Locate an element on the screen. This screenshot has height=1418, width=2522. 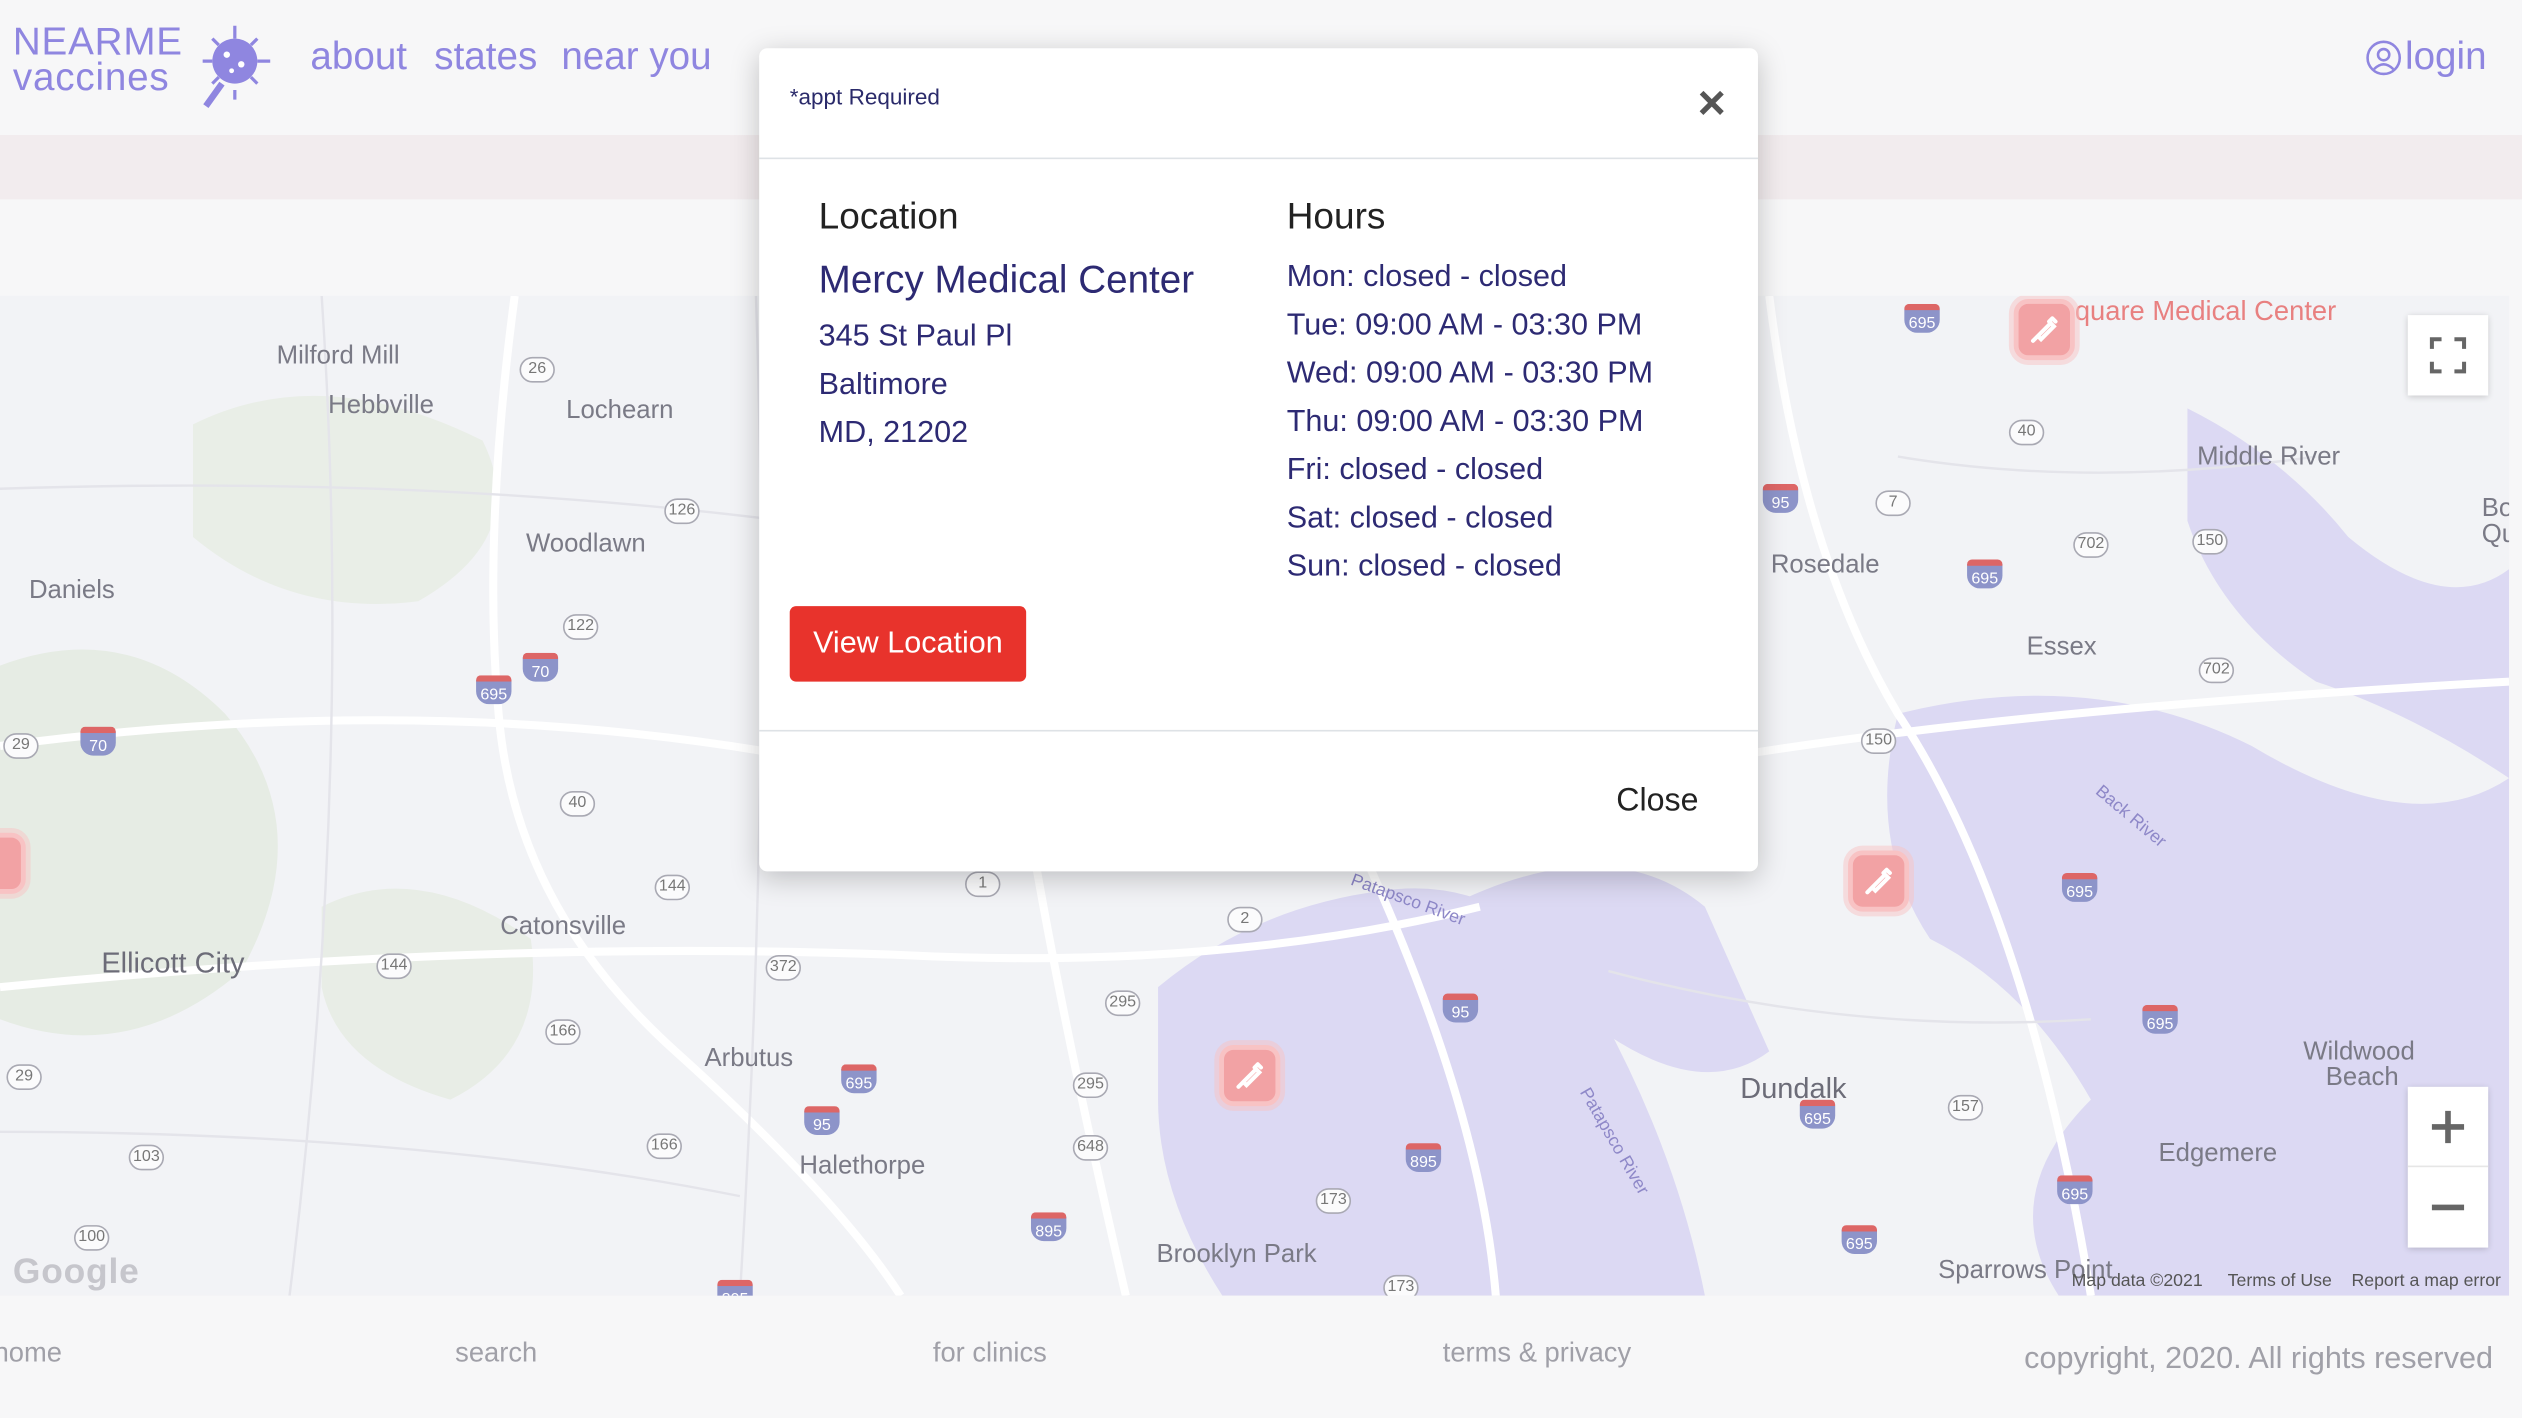
place-label: Beach is located at coordinates (2362, 1078).